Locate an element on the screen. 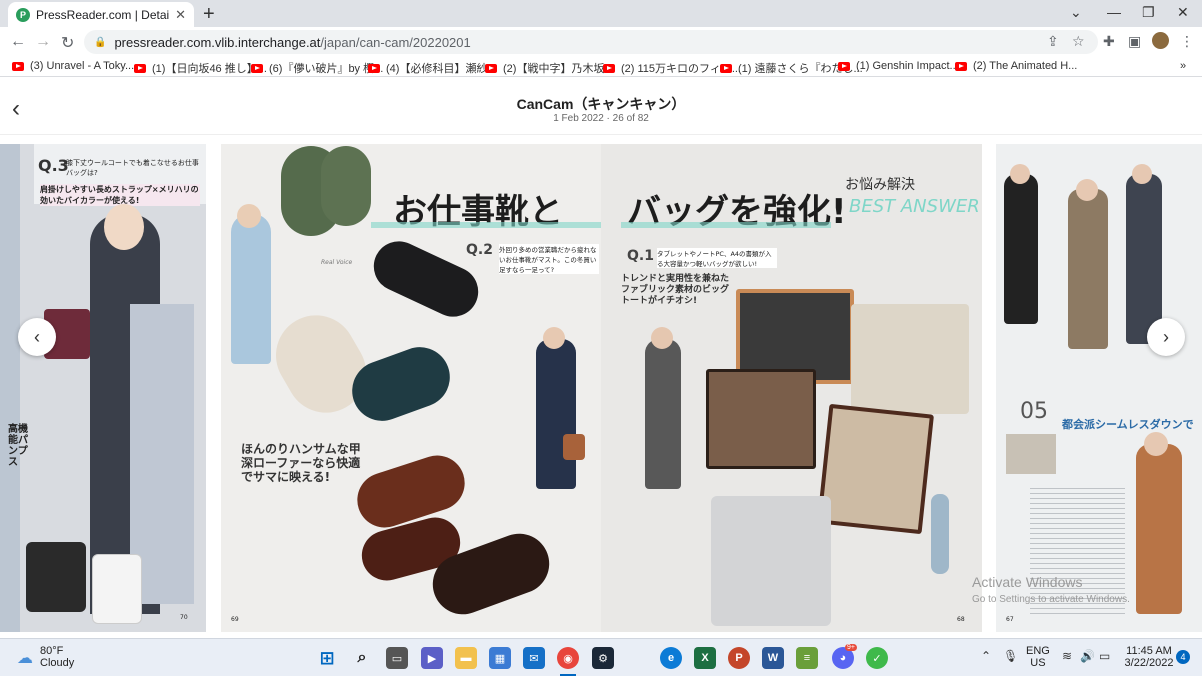  microsoft-store-icon: ▦ is located at coordinates (500, 658).